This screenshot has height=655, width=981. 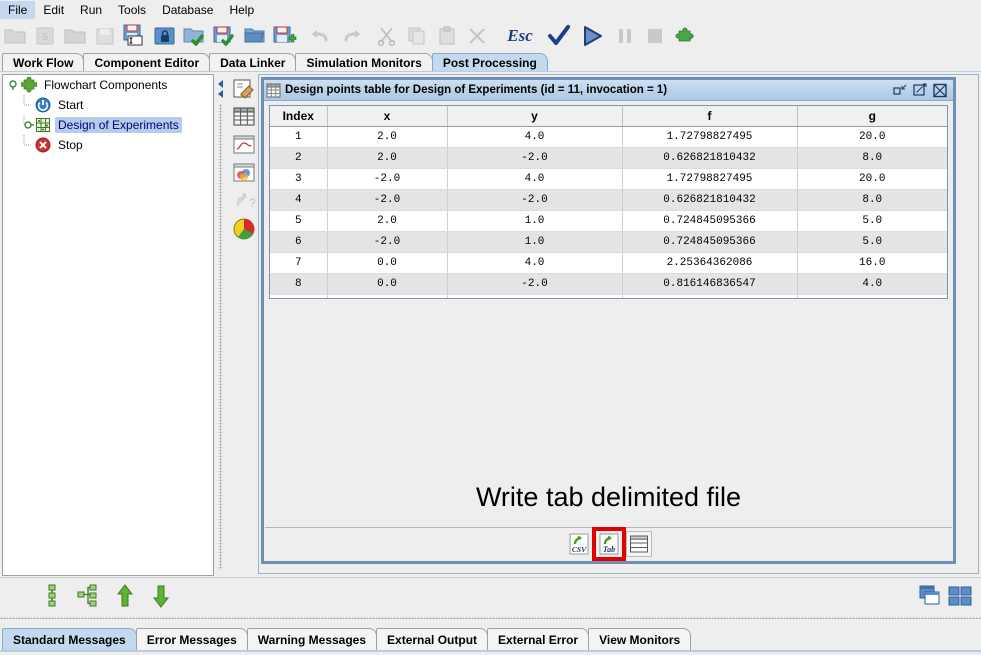 What do you see at coordinates (108, 105) in the screenshot?
I see `tree-node-start: Start` at bounding box center [108, 105].